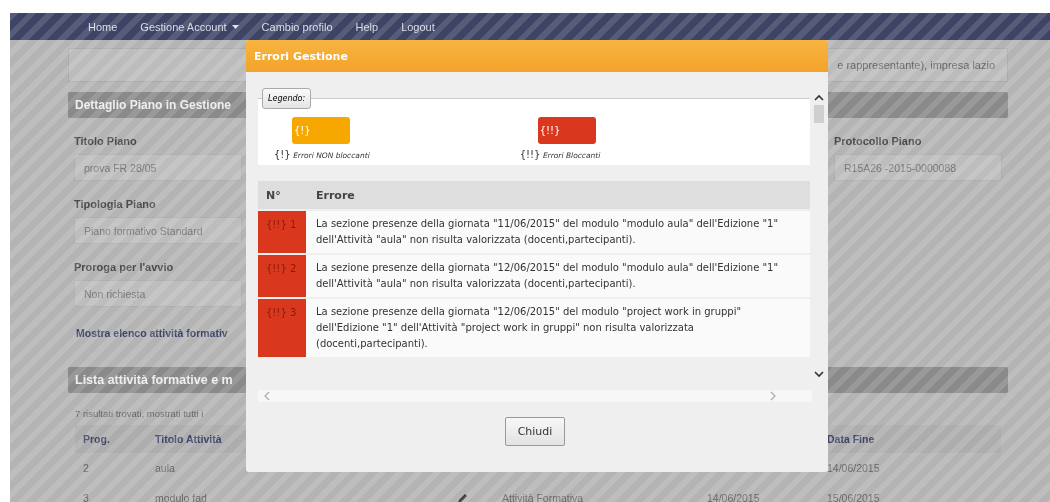 The height and width of the screenshot is (502, 1050). I want to click on column-header: Prog., so click(96, 439).